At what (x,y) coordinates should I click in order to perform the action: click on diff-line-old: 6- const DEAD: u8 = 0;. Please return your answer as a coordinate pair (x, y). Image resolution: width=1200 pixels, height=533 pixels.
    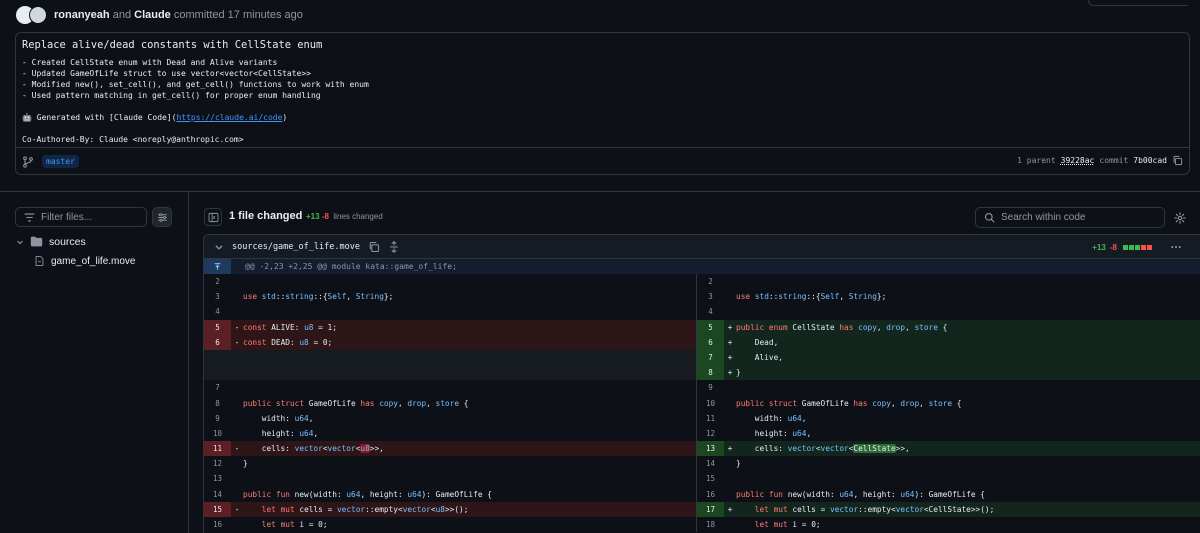
    Looking at the image, I should click on (450, 342).